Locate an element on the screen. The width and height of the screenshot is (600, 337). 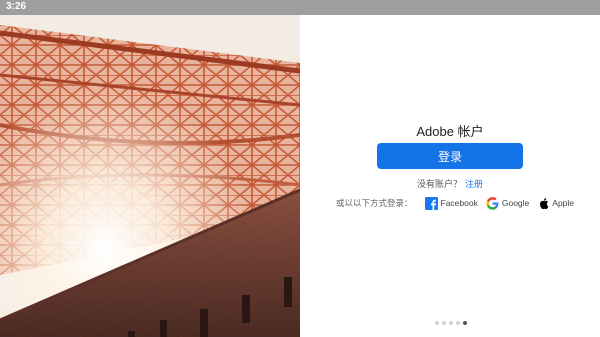
google-signin-button: Google is located at coordinates (508, 203).